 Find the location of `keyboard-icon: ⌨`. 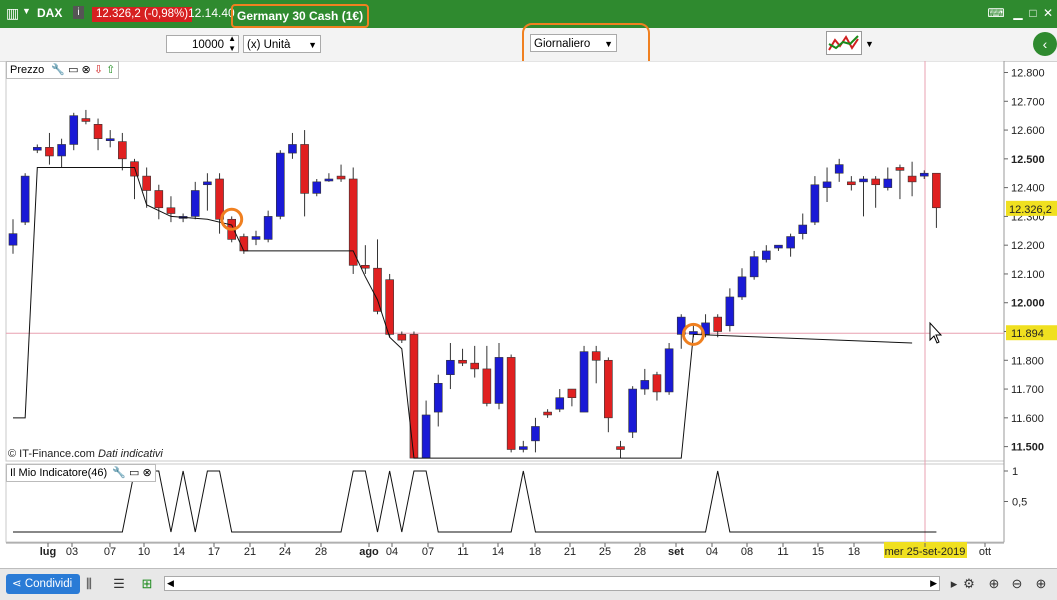

keyboard-icon: ⌨ is located at coordinates (996, 13).